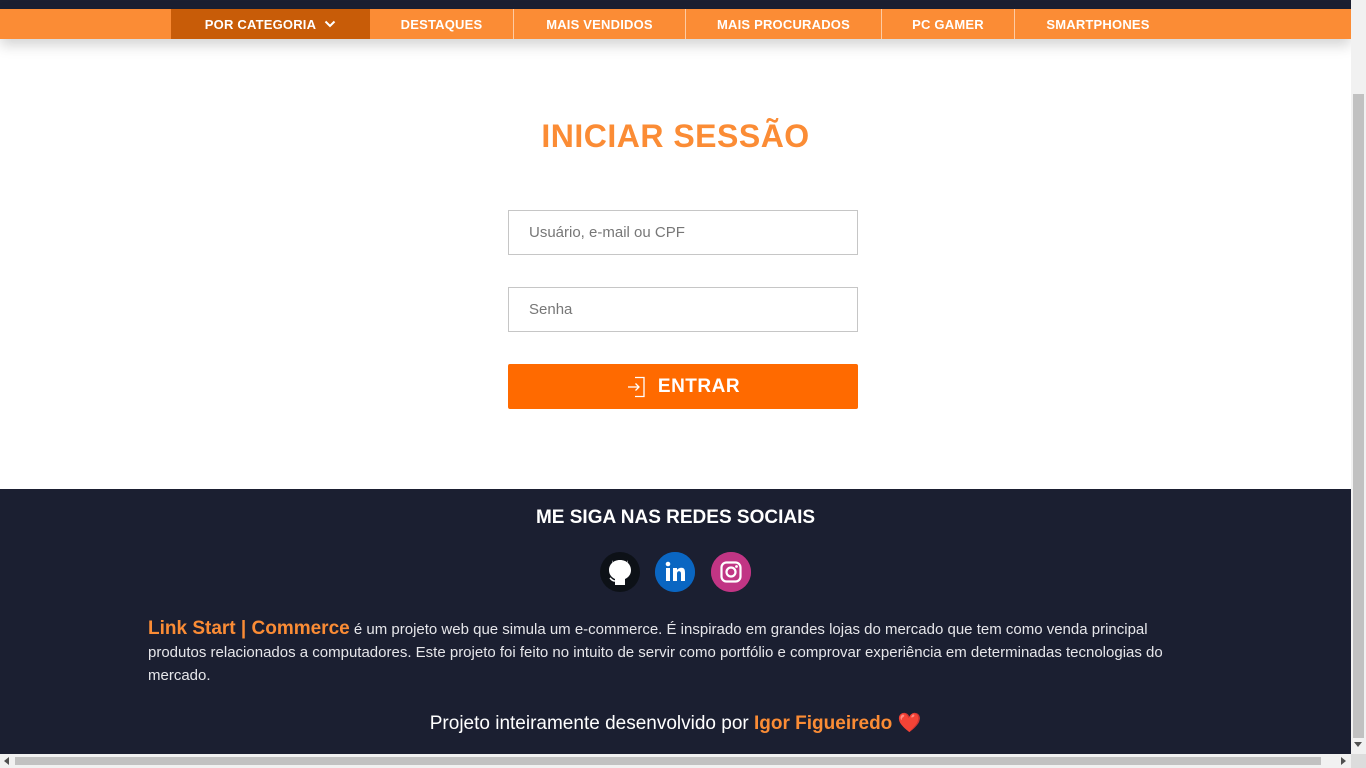 This screenshot has height=768, width=1366. What do you see at coordinates (1358, 744) in the screenshot?
I see `scroll-down-arrow-icon` at bounding box center [1358, 744].